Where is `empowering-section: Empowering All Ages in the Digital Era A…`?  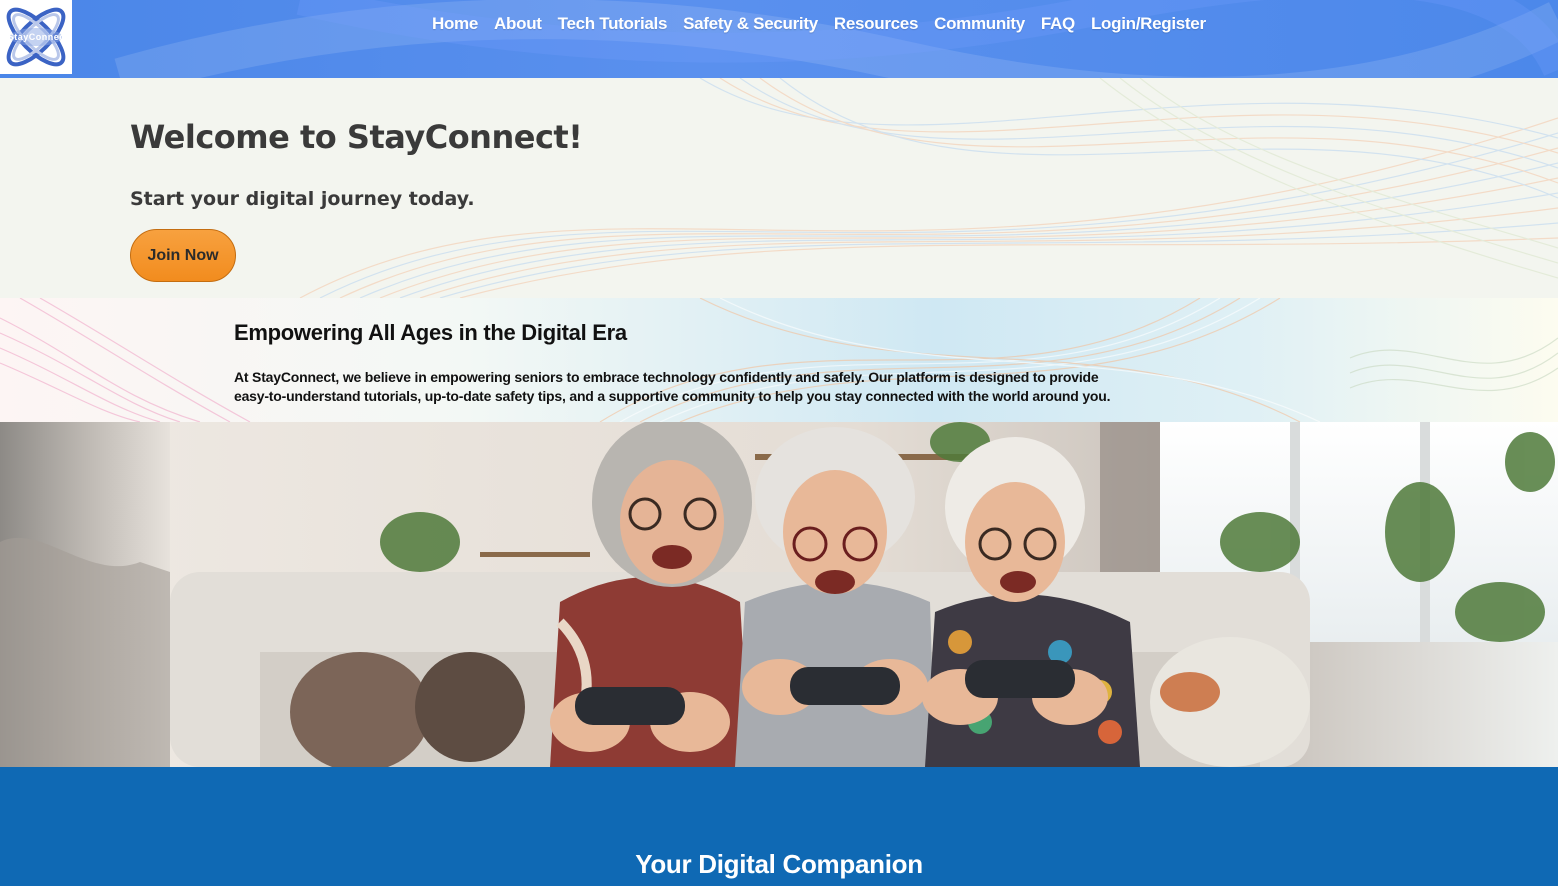
empowering-section: Empowering All Ages in the Digital Era A… is located at coordinates (779, 360).